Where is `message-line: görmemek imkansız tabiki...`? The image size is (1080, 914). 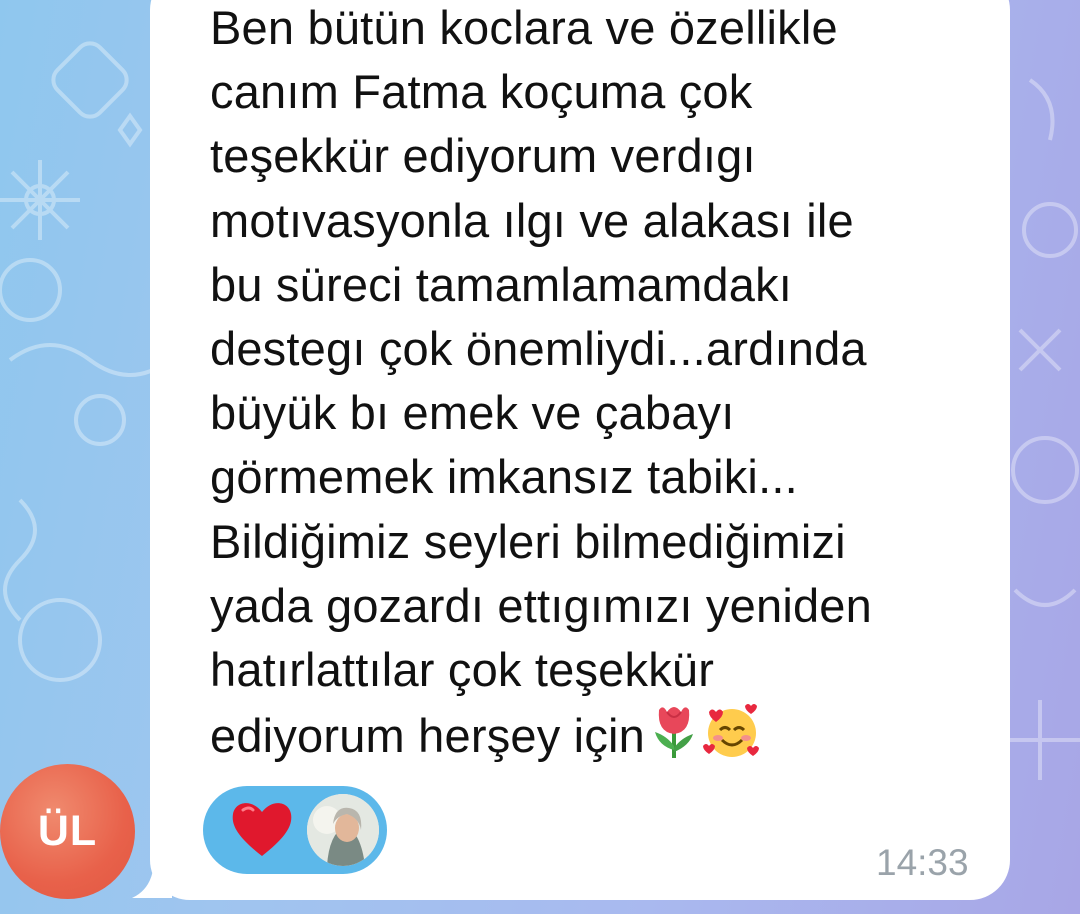 message-line: görmemek imkansız tabiki... is located at coordinates (504, 477).